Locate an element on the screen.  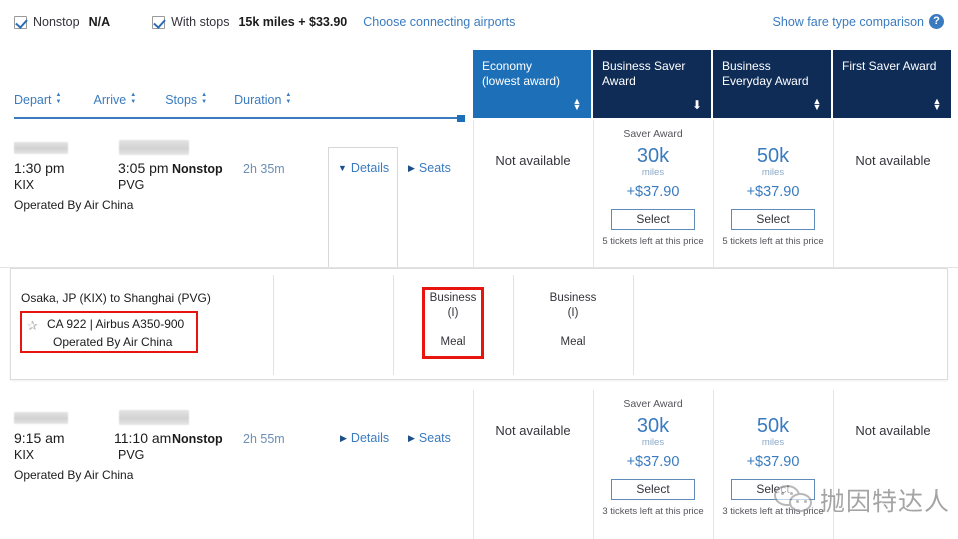
fare-type-comparison-control: Show fare type comparison ? is located at coordinates (858, 21).